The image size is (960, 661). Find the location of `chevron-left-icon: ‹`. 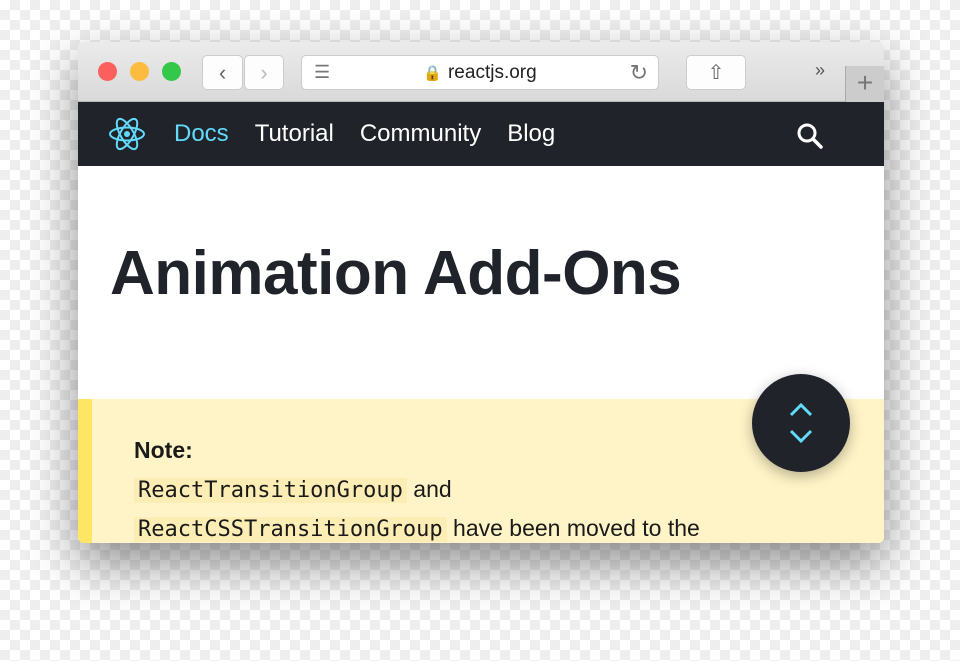

chevron-left-icon: ‹ is located at coordinates (222, 72).